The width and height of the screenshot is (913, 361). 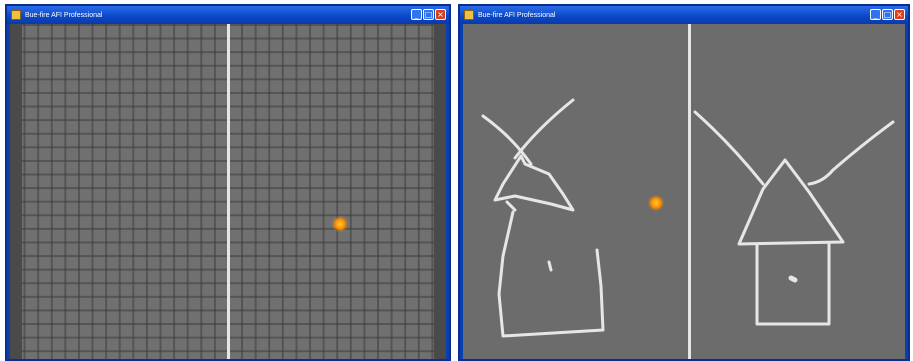 What do you see at coordinates (550, 266) in the screenshot?
I see `sketch-left-window` at bounding box center [550, 266].